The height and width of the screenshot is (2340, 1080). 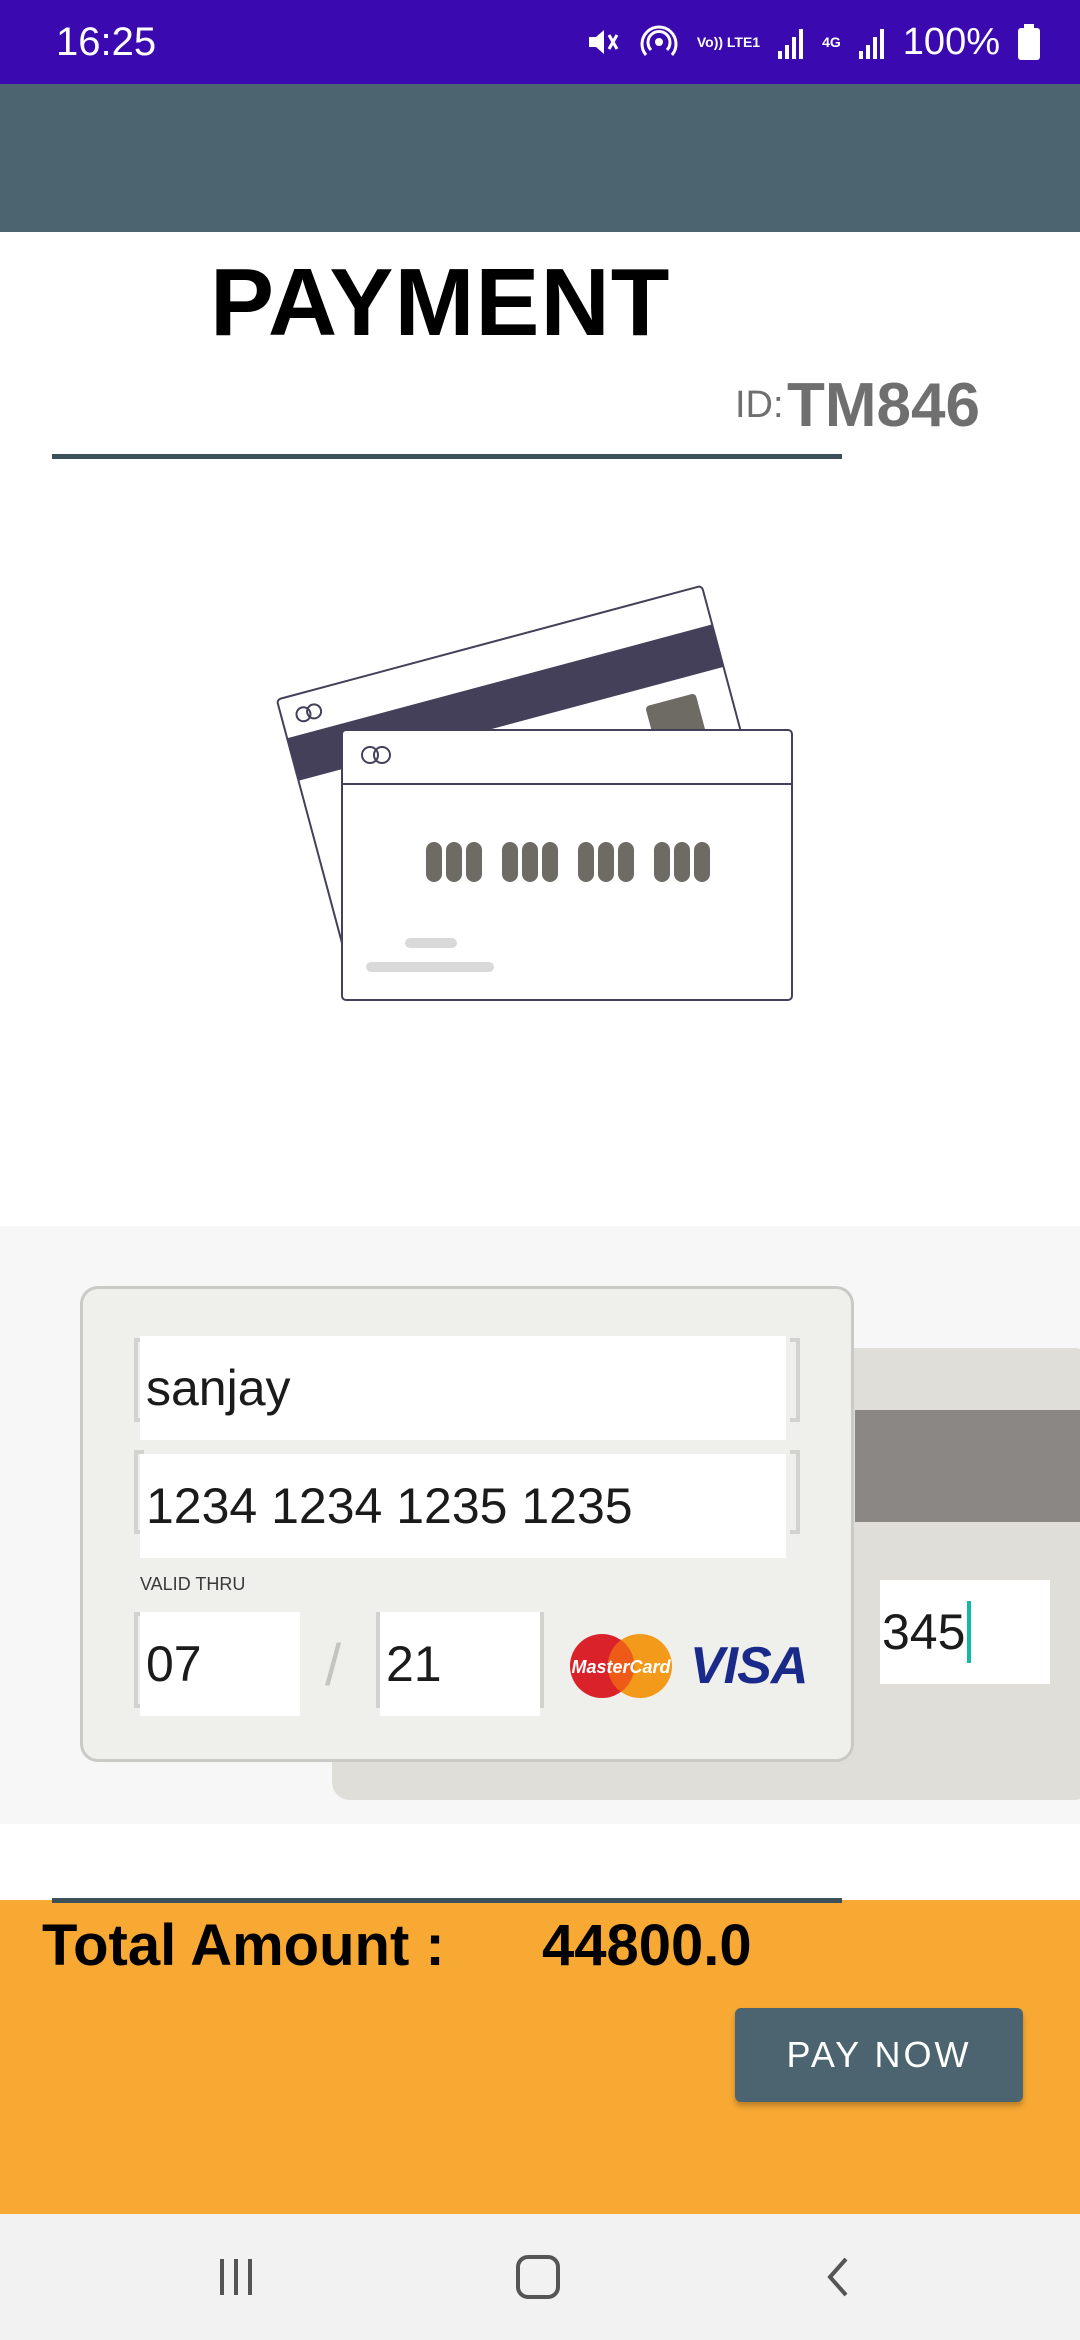 I want to click on battery-percent: 100%, so click(x=951, y=41).